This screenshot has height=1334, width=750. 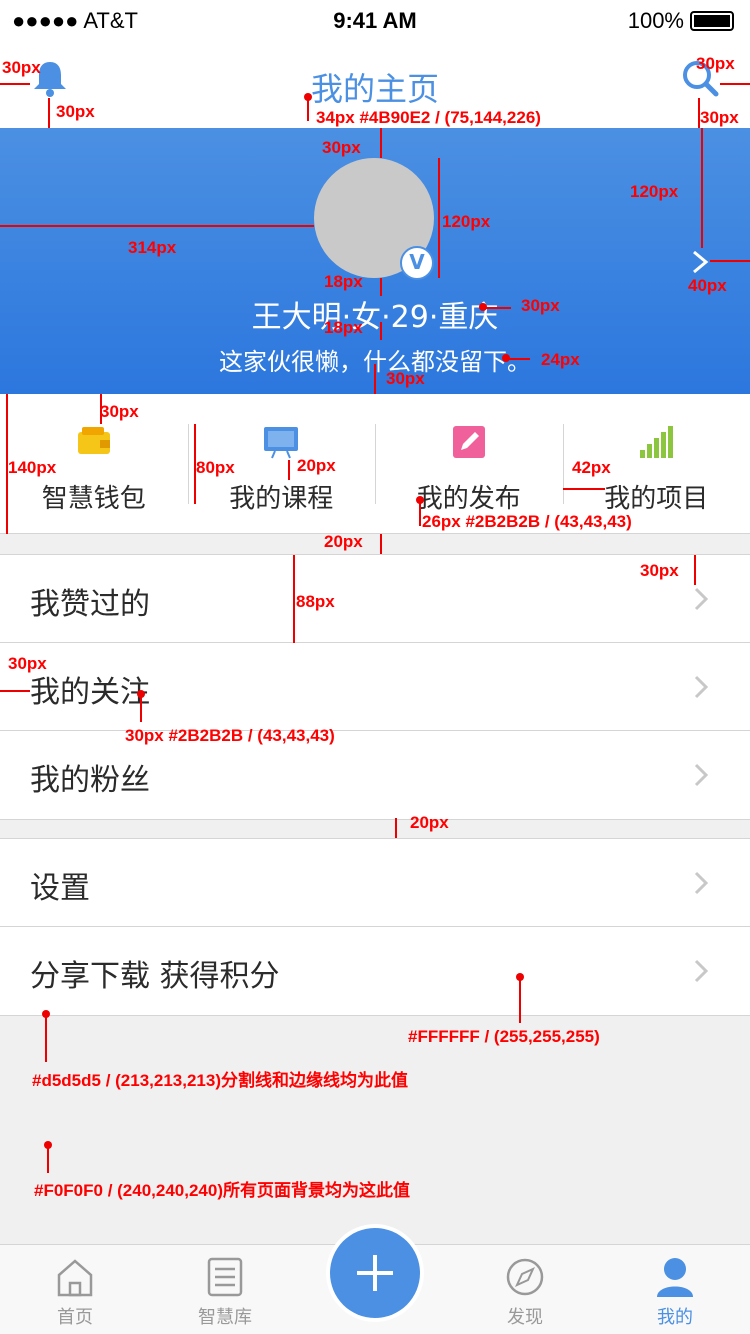 I want to click on tab-discover: 发现, so click(x=525, y=1289).